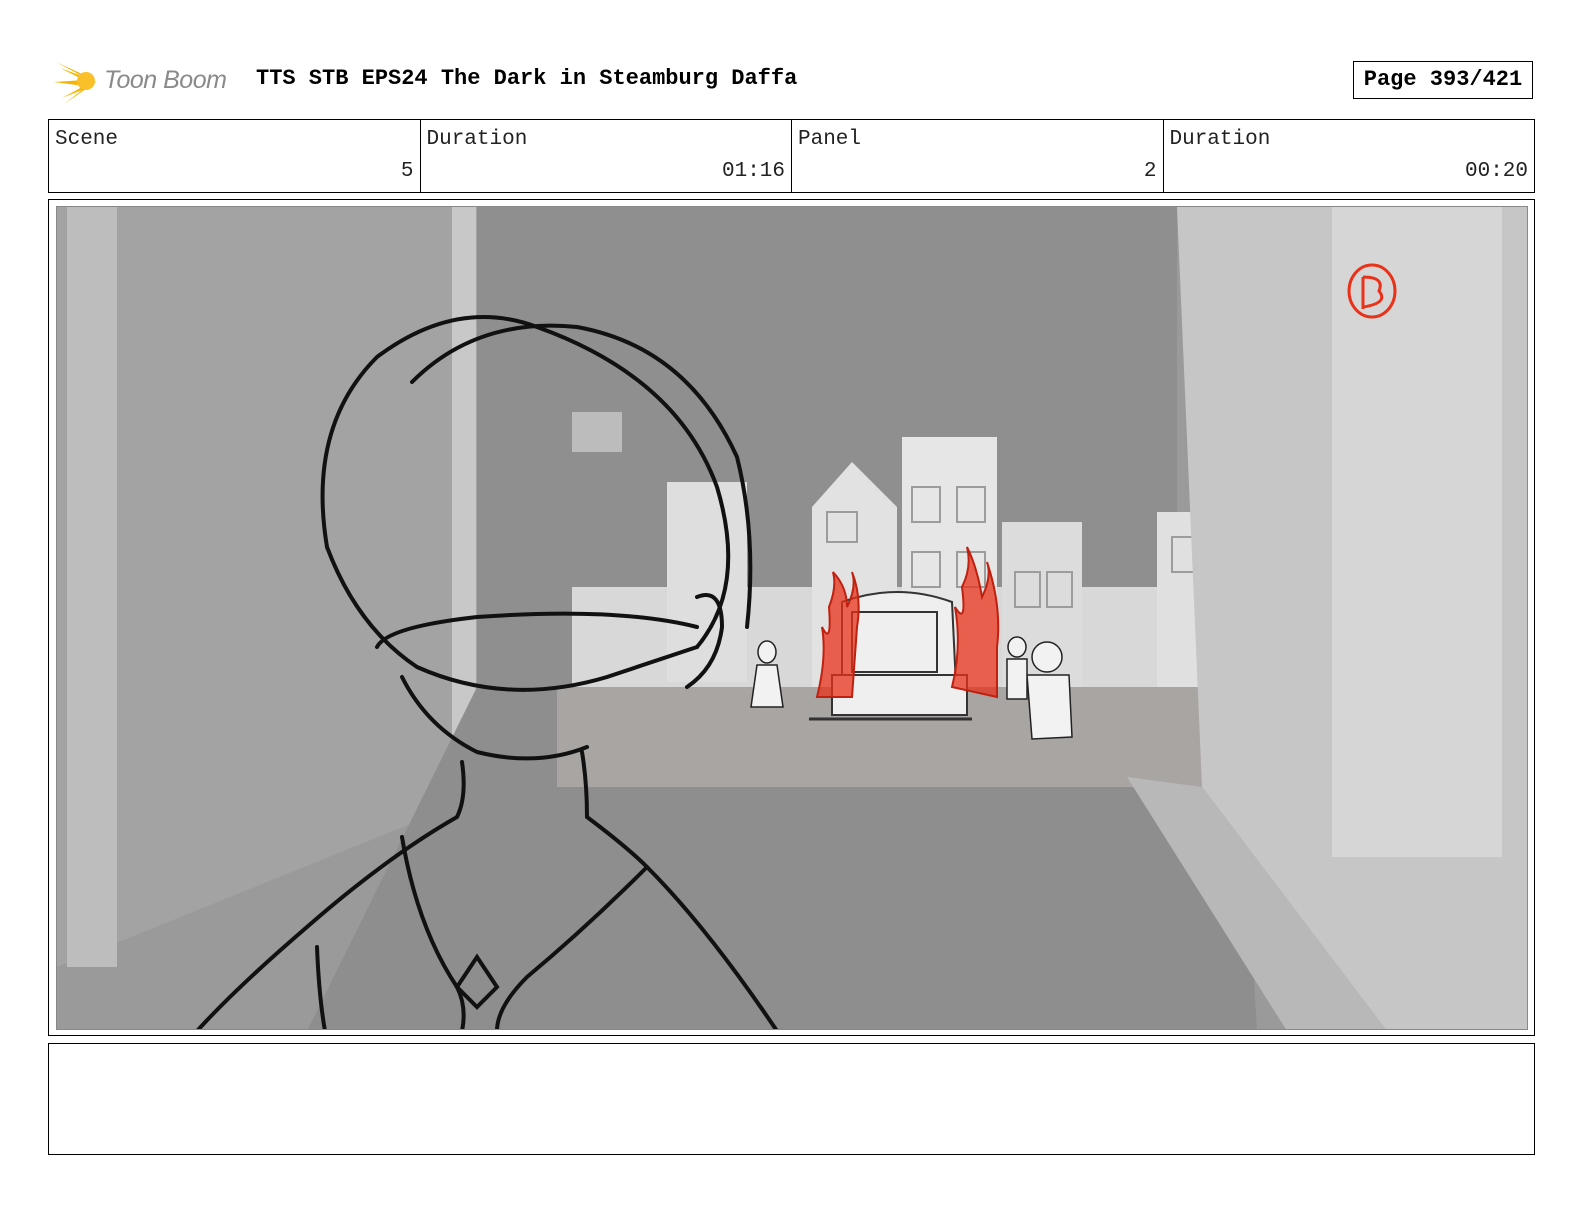 The height and width of the screenshot is (1224, 1584). What do you see at coordinates (1349, 156) in the screenshot?
I see `panel-duration-cell: Duration 00:20` at bounding box center [1349, 156].